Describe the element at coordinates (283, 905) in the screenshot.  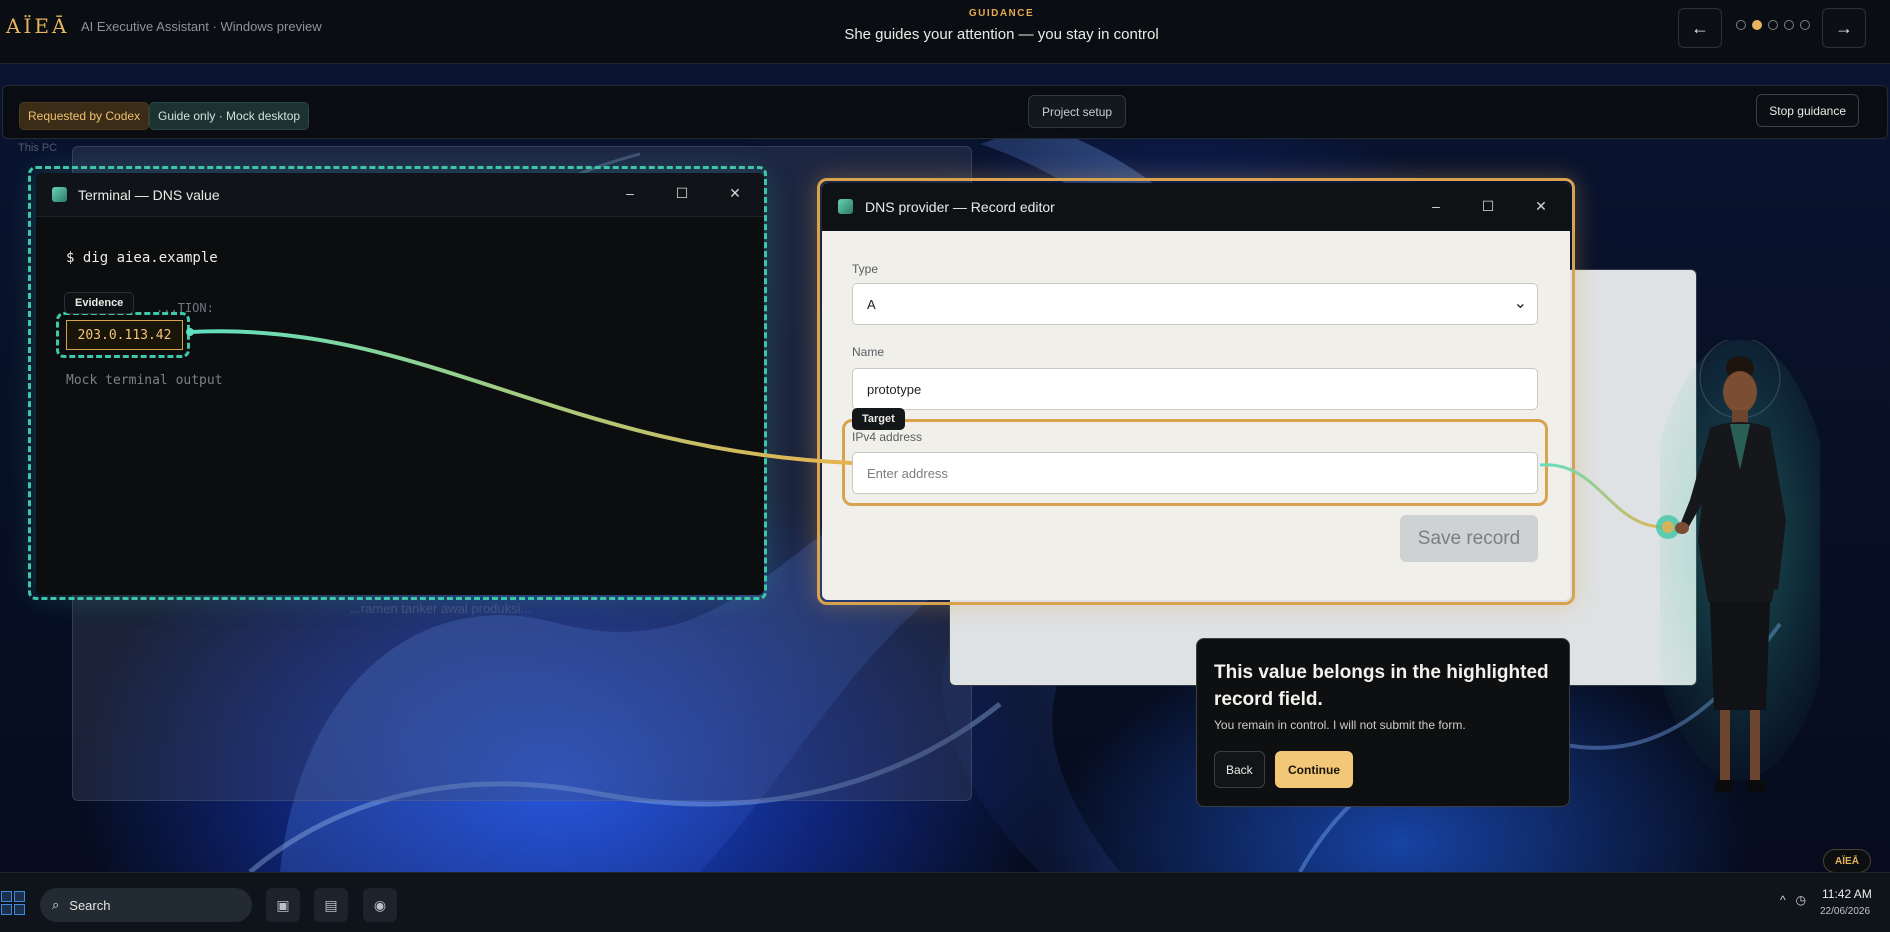
I see `task-view-icon: ▣` at that location.